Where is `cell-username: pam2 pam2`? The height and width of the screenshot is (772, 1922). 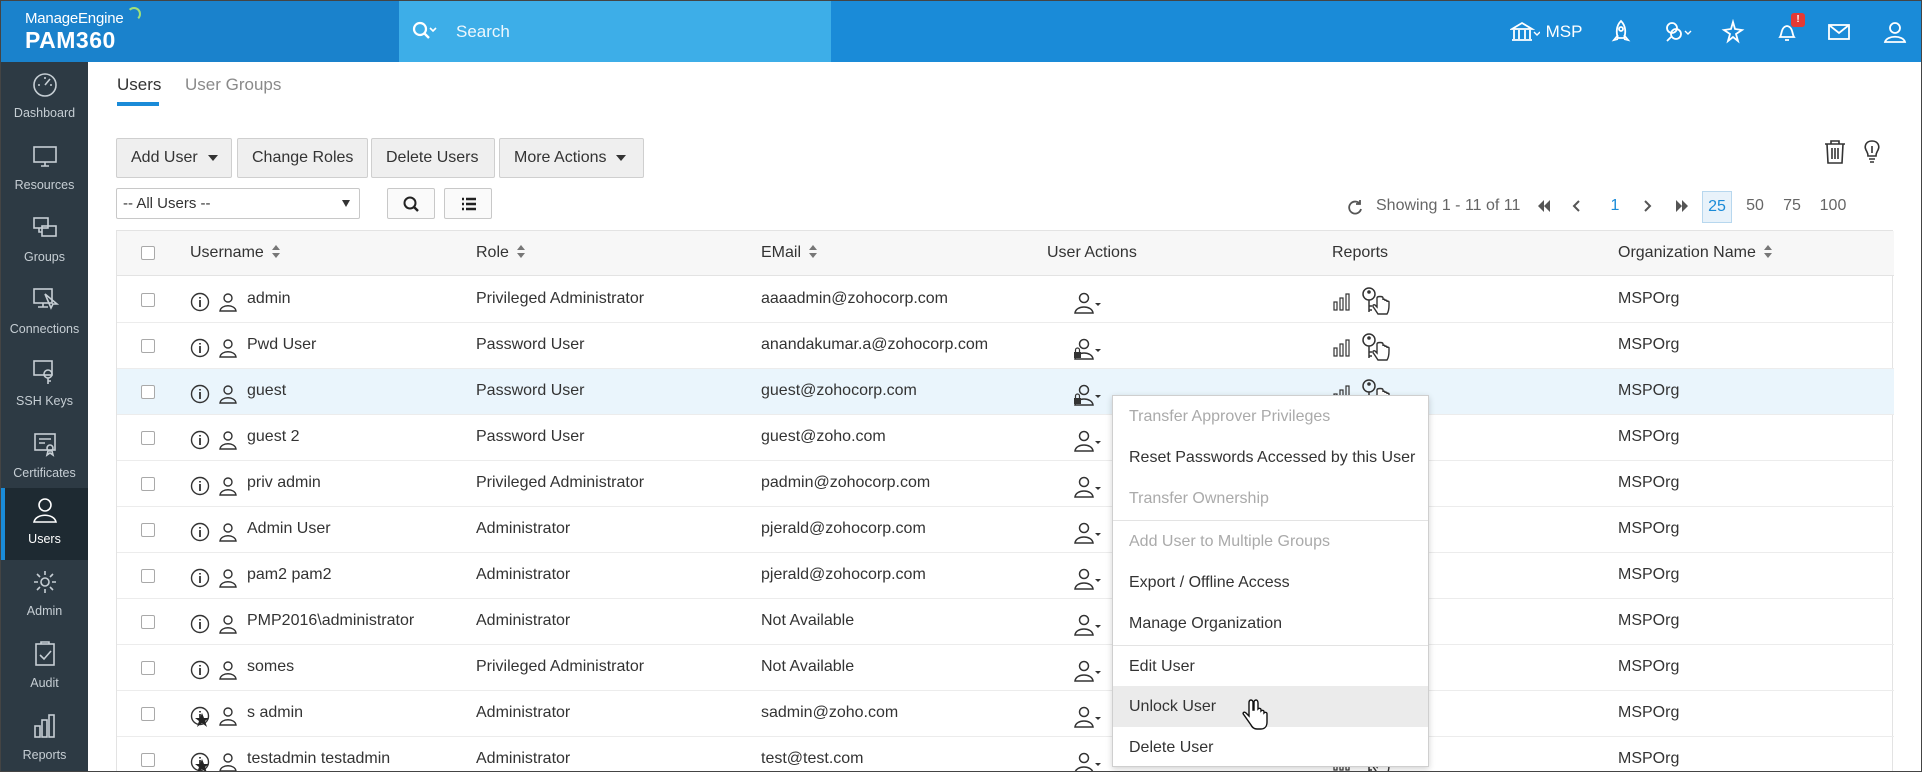
cell-username: pam2 pam2 is located at coordinates (289, 575).